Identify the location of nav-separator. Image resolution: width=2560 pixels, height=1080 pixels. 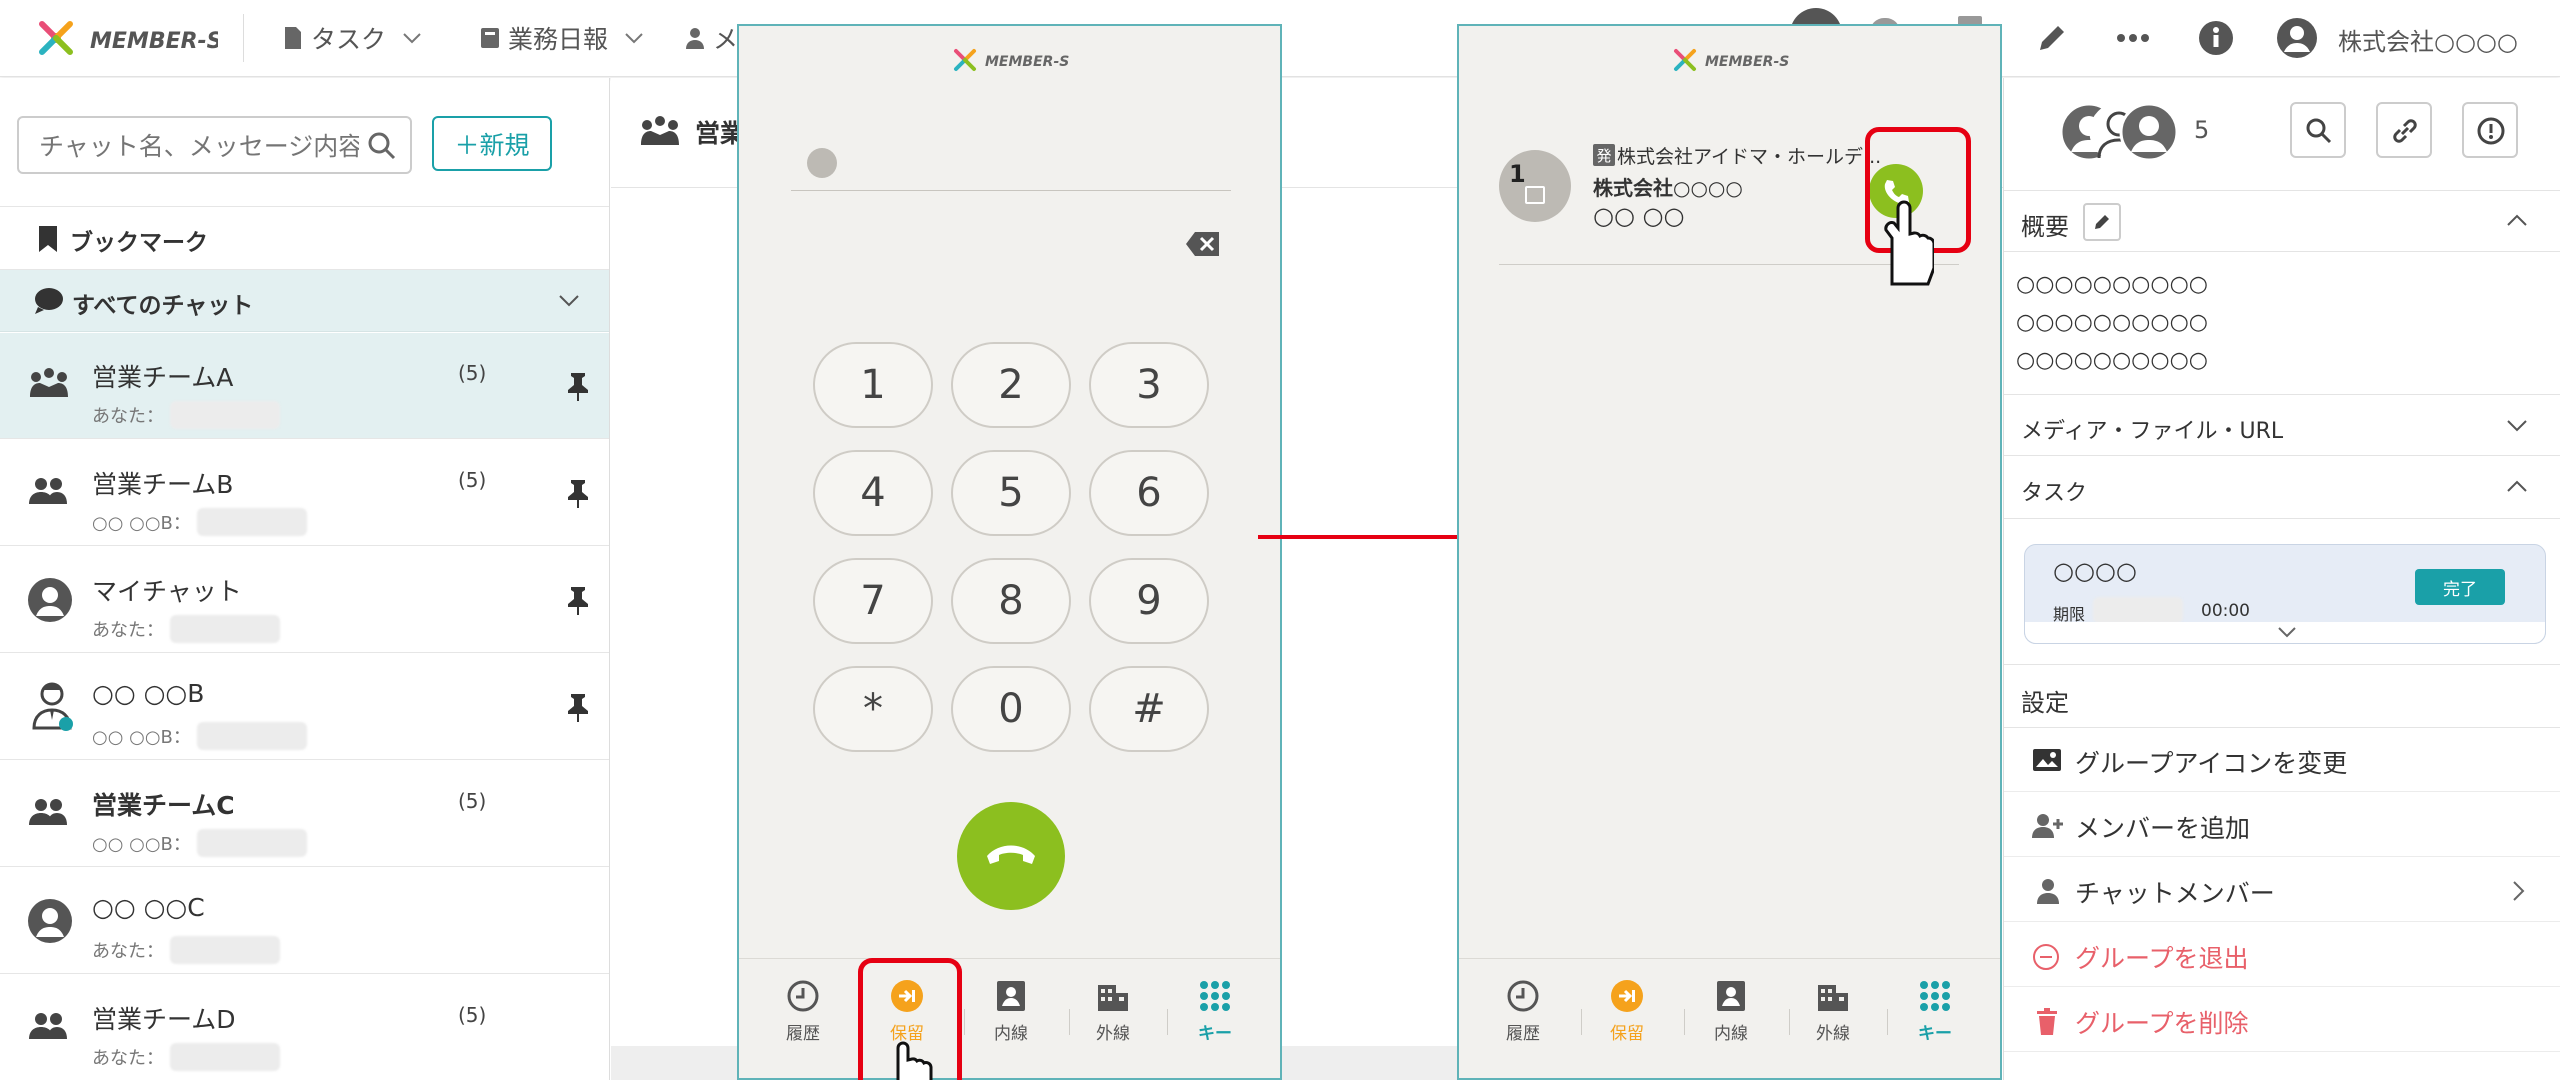
(1887, 1022).